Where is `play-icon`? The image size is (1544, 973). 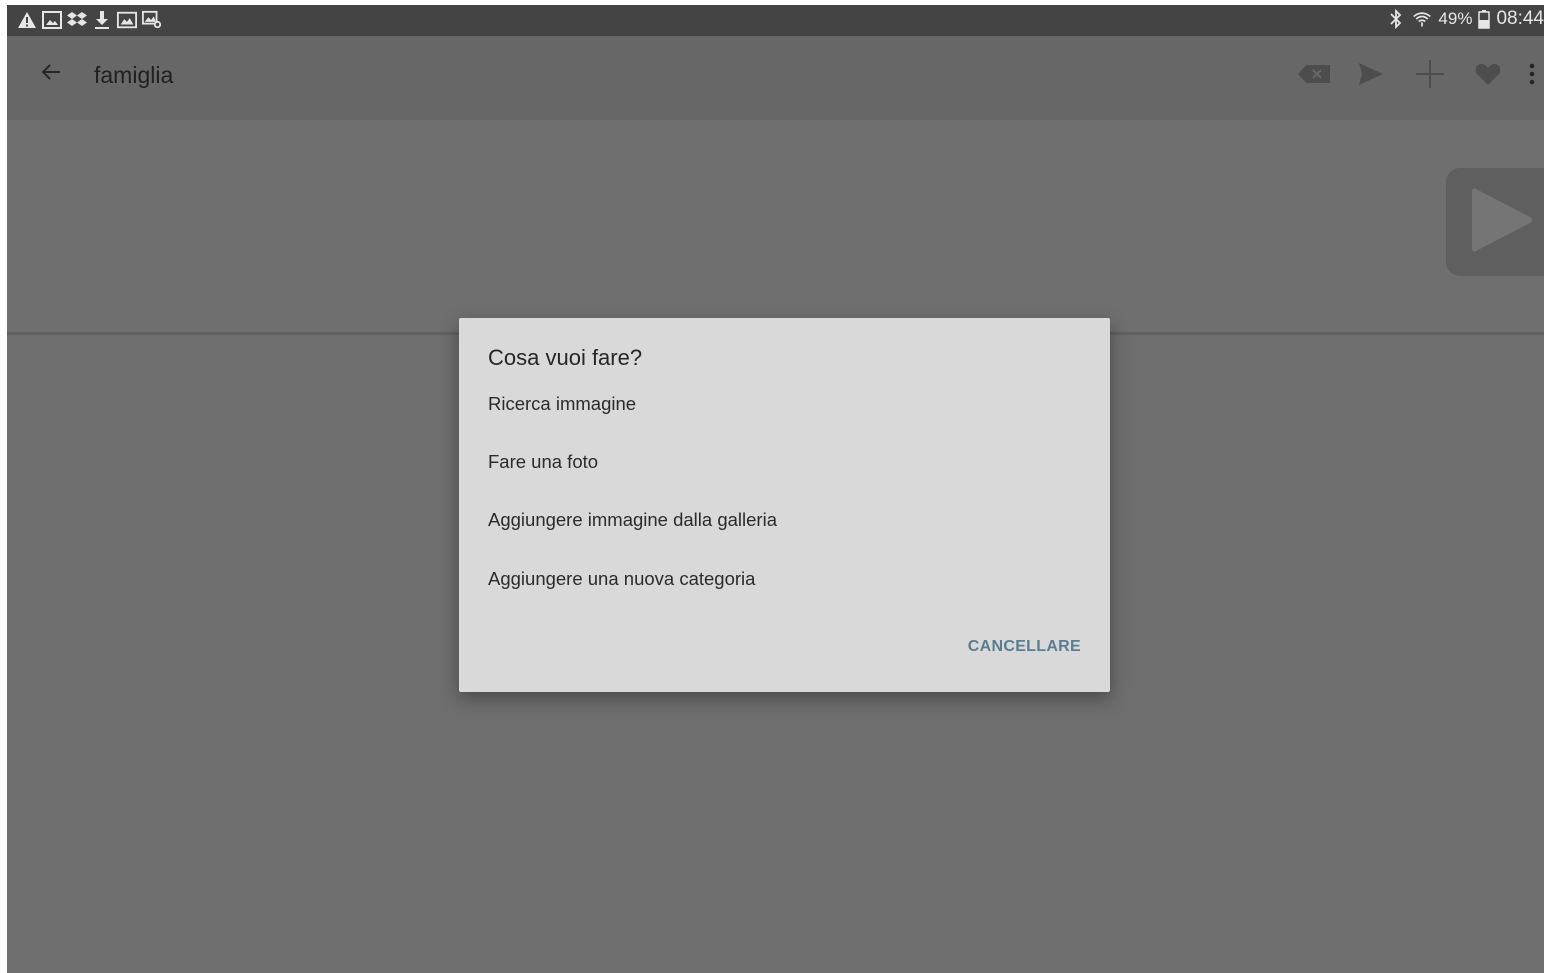 play-icon is located at coordinates (1503, 222).